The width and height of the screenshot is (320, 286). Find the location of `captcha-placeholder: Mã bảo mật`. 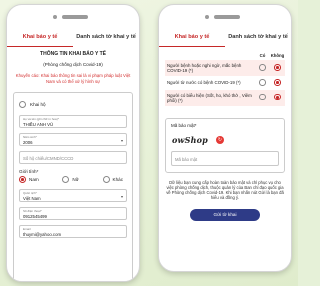

captcha-placeholder: Mã bảo mật is located at coordinates (186, 159).